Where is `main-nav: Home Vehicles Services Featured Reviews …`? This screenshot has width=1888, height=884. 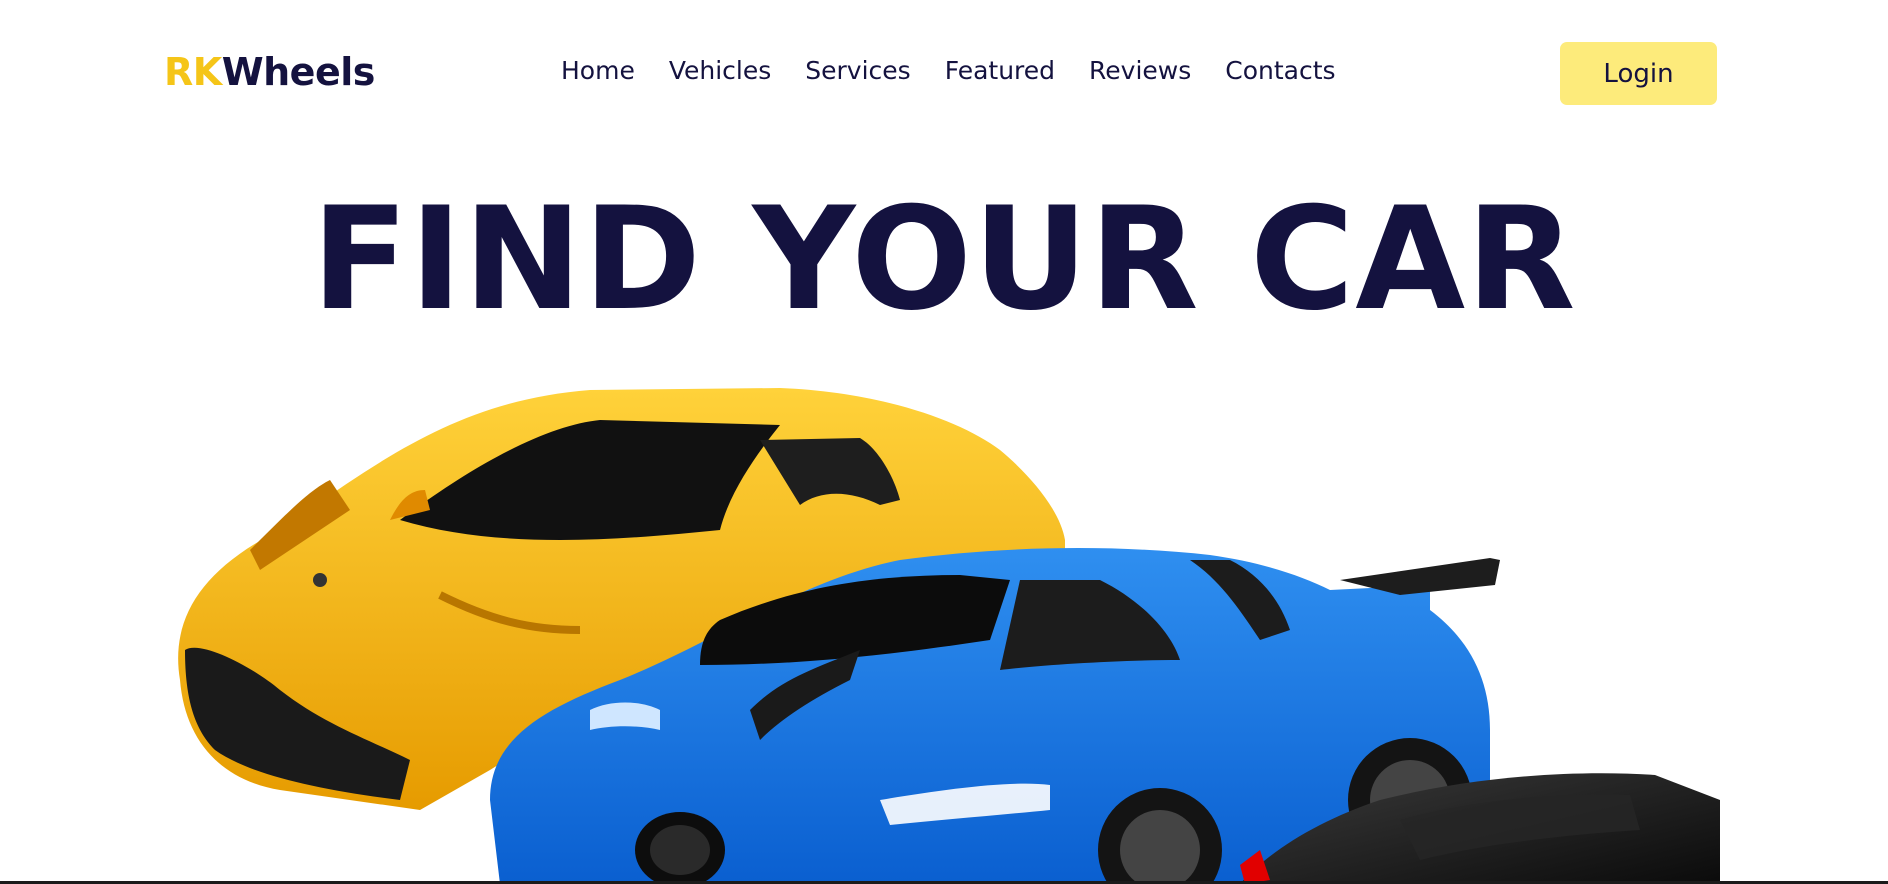 main-nav: Home Vehicles Services Featured Reviews … is located at coordinates (948, 70).